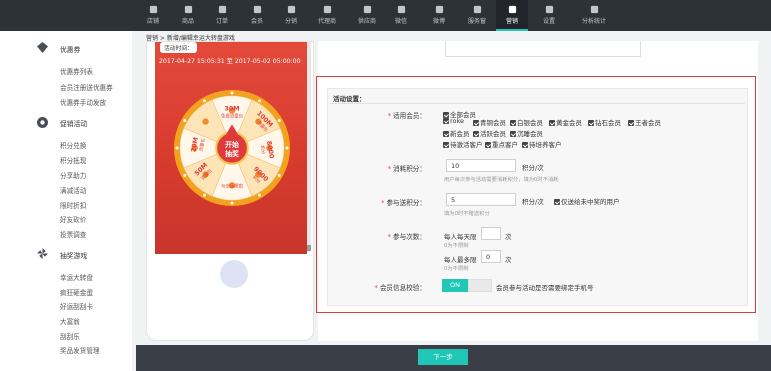 This screenshot has width=771, height=371. I want to click on nav-label: 营销, so click(511, 21).